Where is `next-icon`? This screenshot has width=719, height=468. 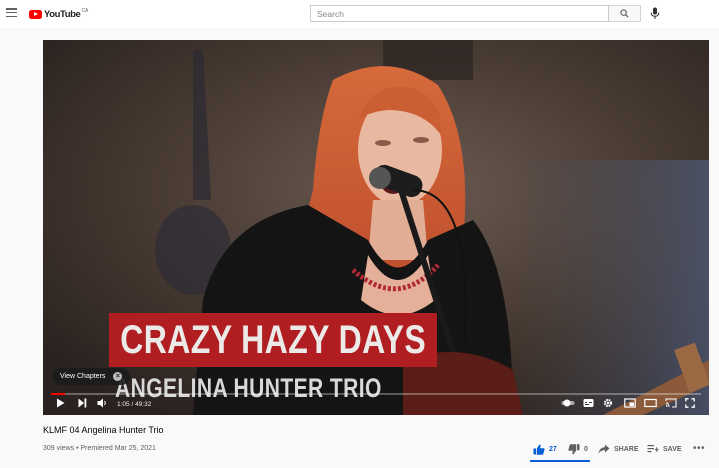 next-icon is located at coordinates (82, 403).